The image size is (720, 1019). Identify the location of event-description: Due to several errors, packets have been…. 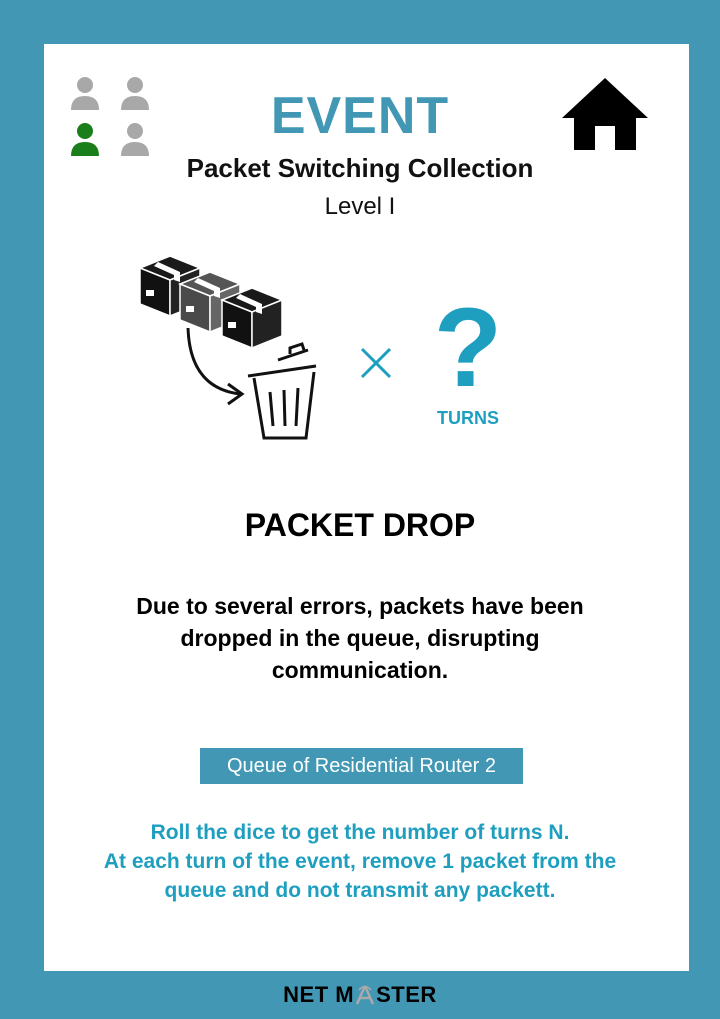
(360, 638).